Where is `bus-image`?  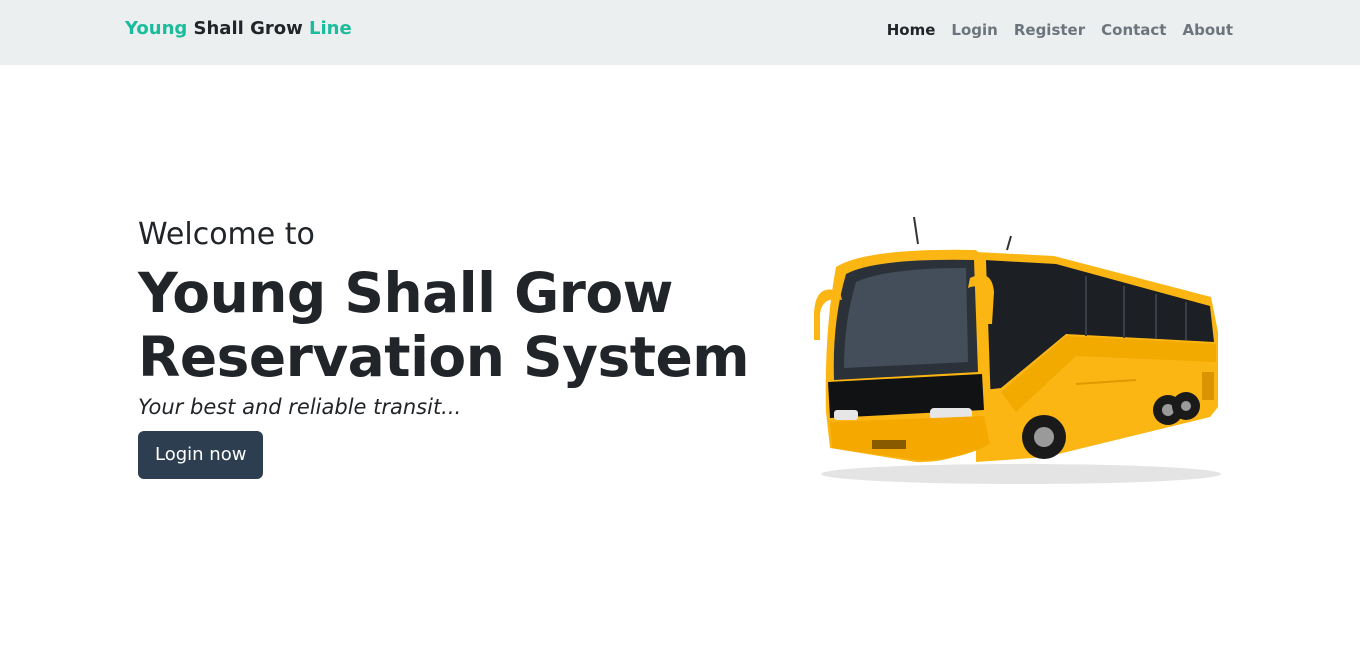
bus-image is located at coordinates (1016, 349).